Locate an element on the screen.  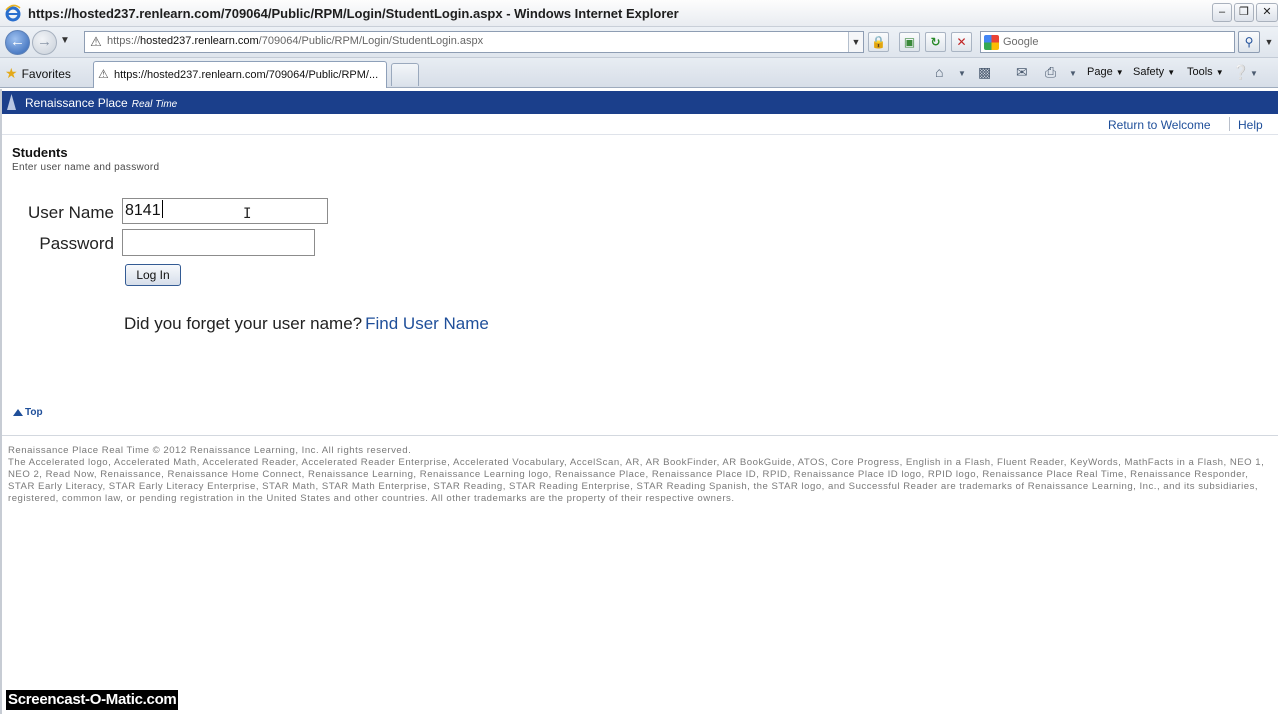
login-button: Log In is located at coordinates (153, 275).